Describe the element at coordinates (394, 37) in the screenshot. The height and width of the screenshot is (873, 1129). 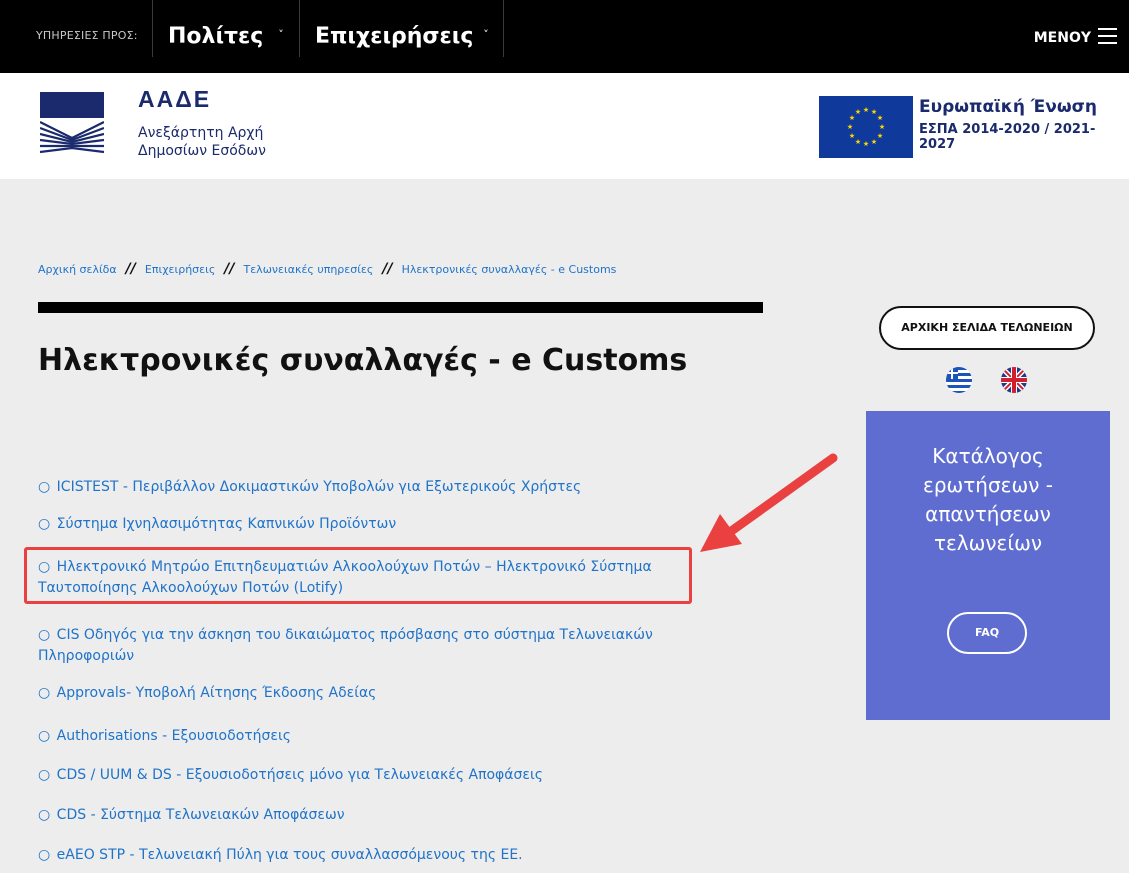
I see `nav-businesses: Επιχειρήσεις` at that location.